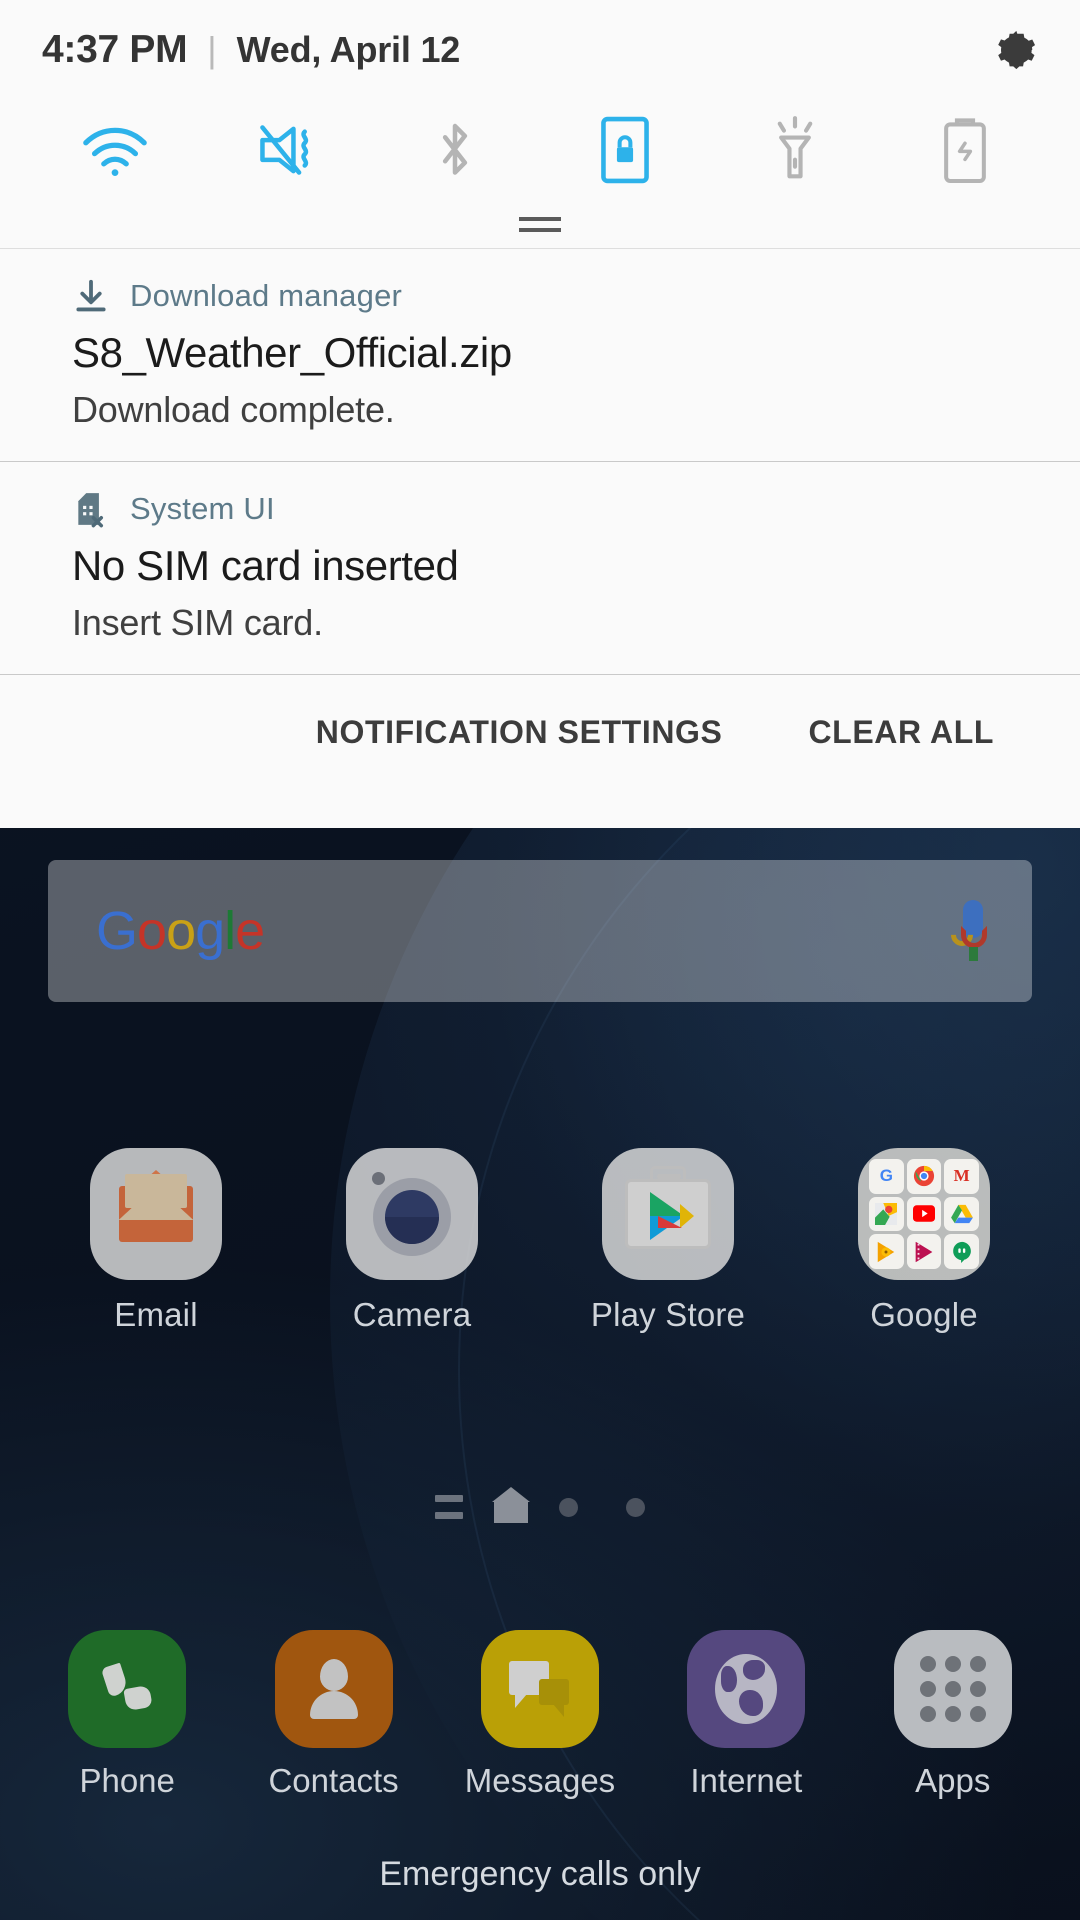 The height and width of the screenshot is (1920, 1080). Describe the element at coordinates (901, 732) in the screenshot. I see `clear-all-button: CLEAR ALL` at that location.